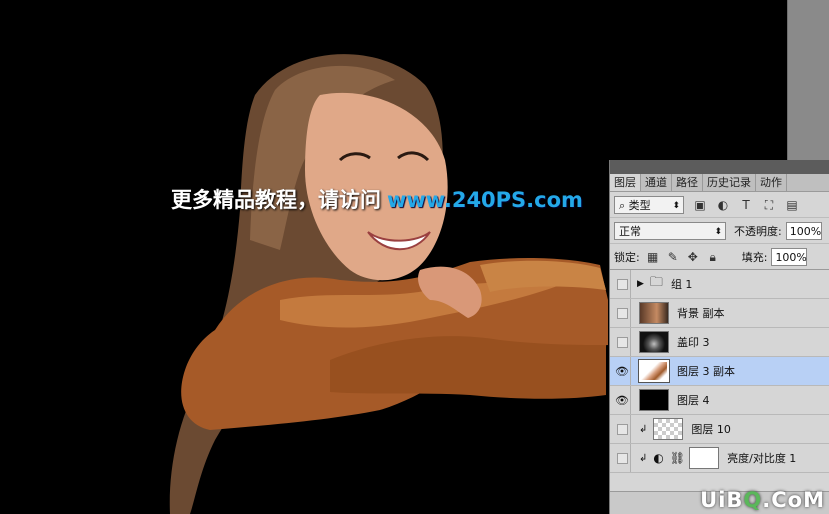 The image size is (829, 514). Describe the element at coordinates (485, 200) in the screenshot. I see `watermark-url: www.240PS.com` at that location.